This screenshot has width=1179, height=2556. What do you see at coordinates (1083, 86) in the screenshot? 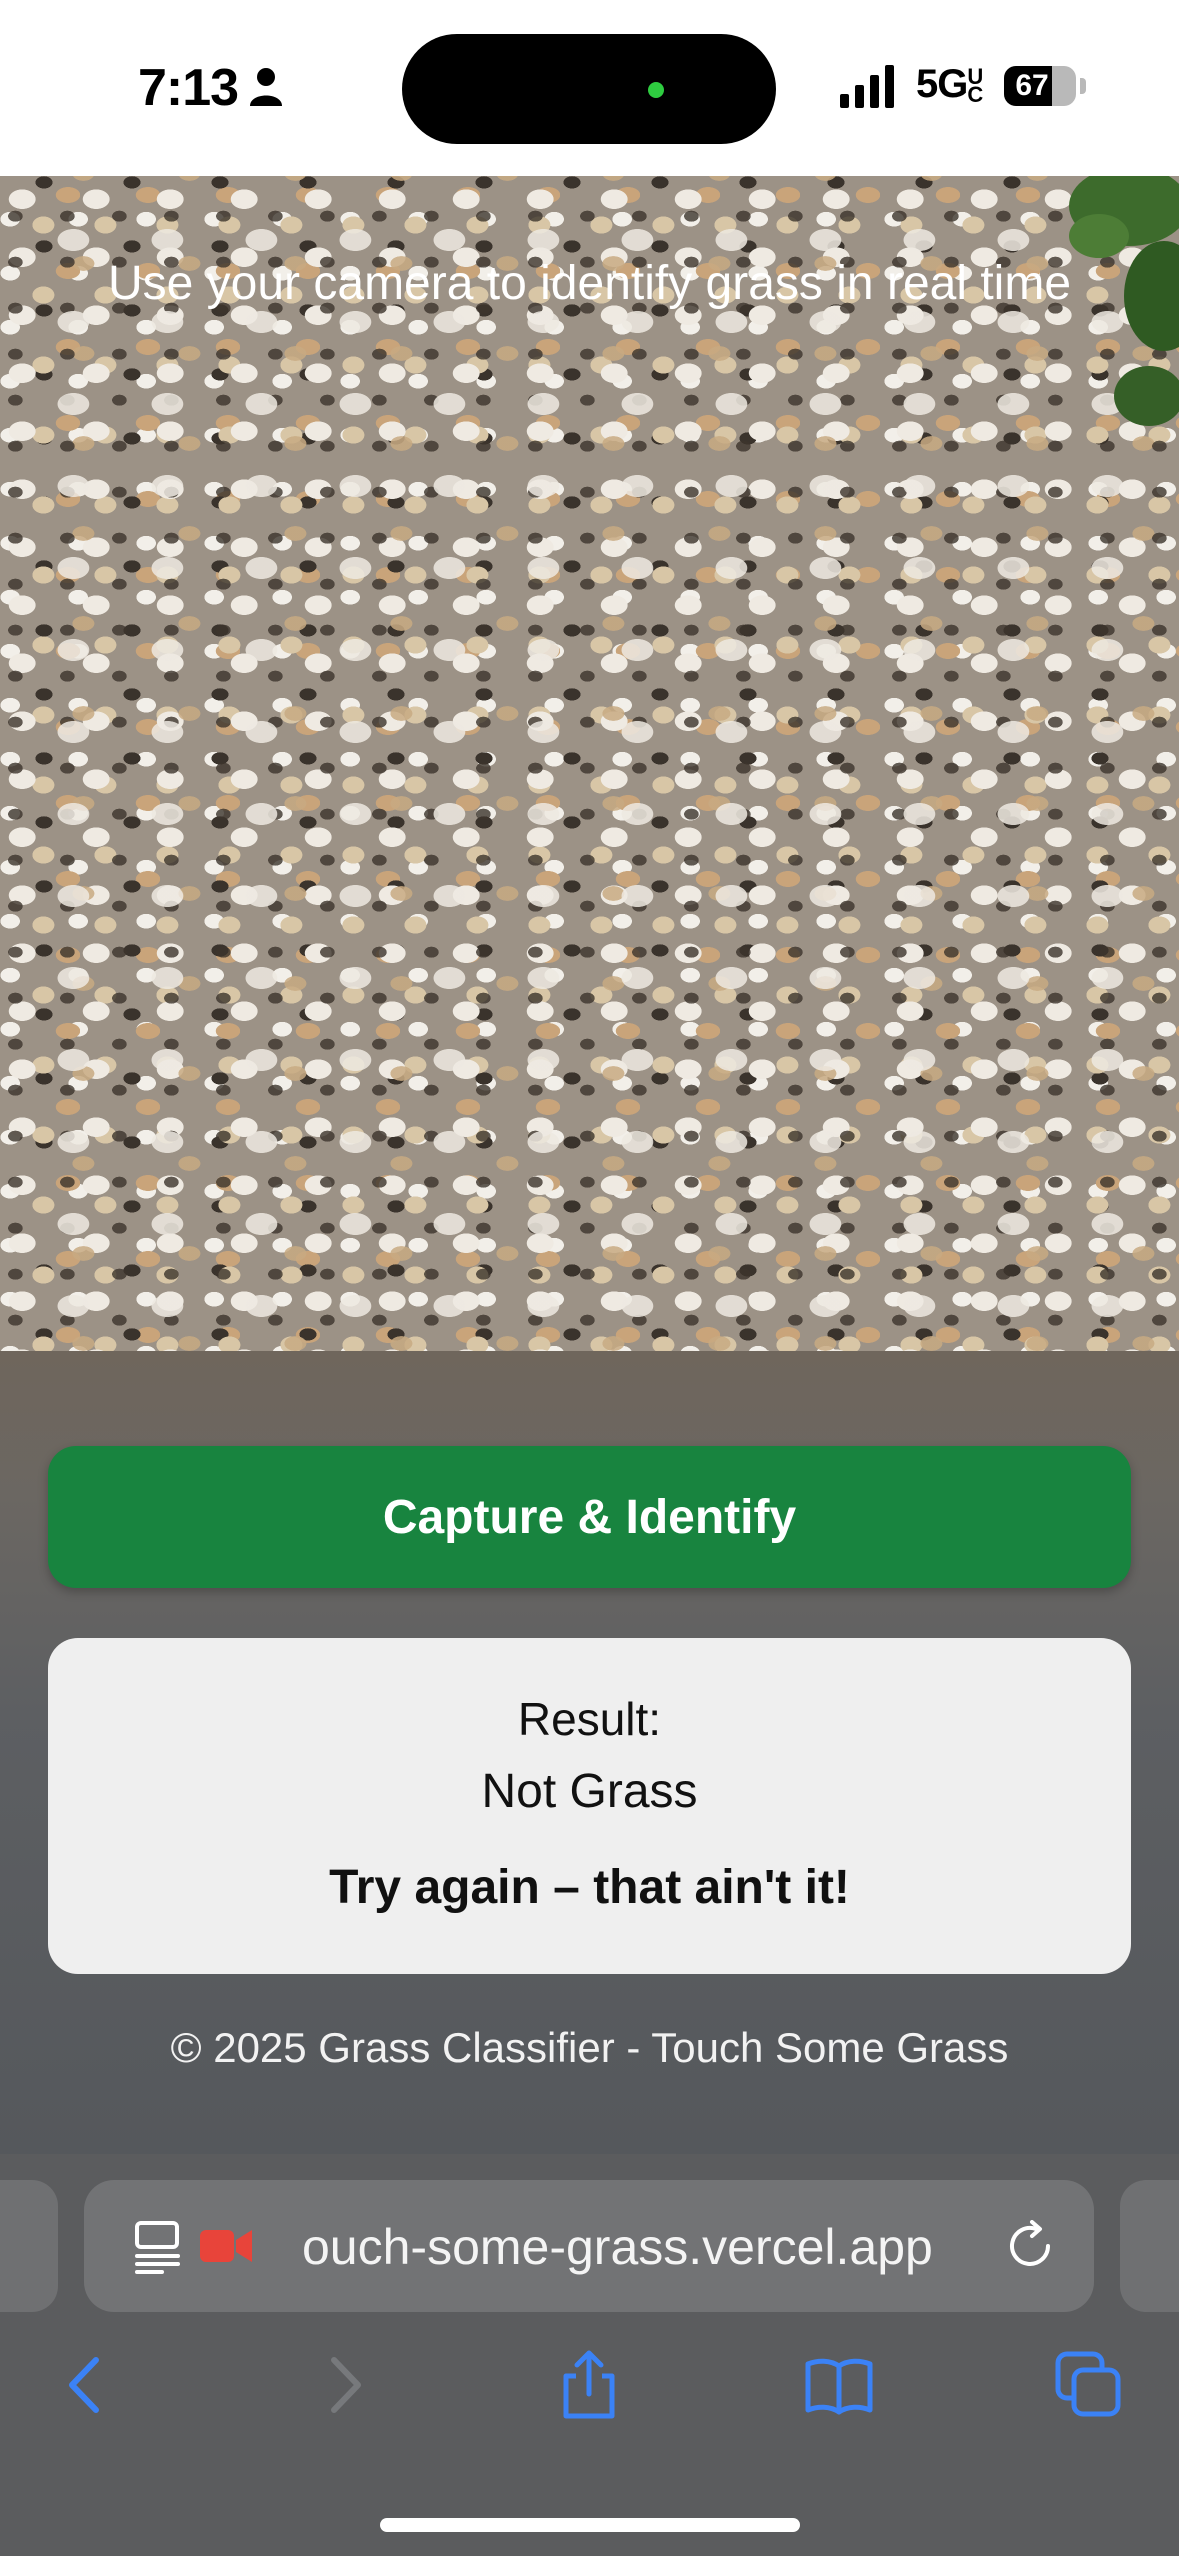
I see `battery-cap` at bounding box center [1083, 86].